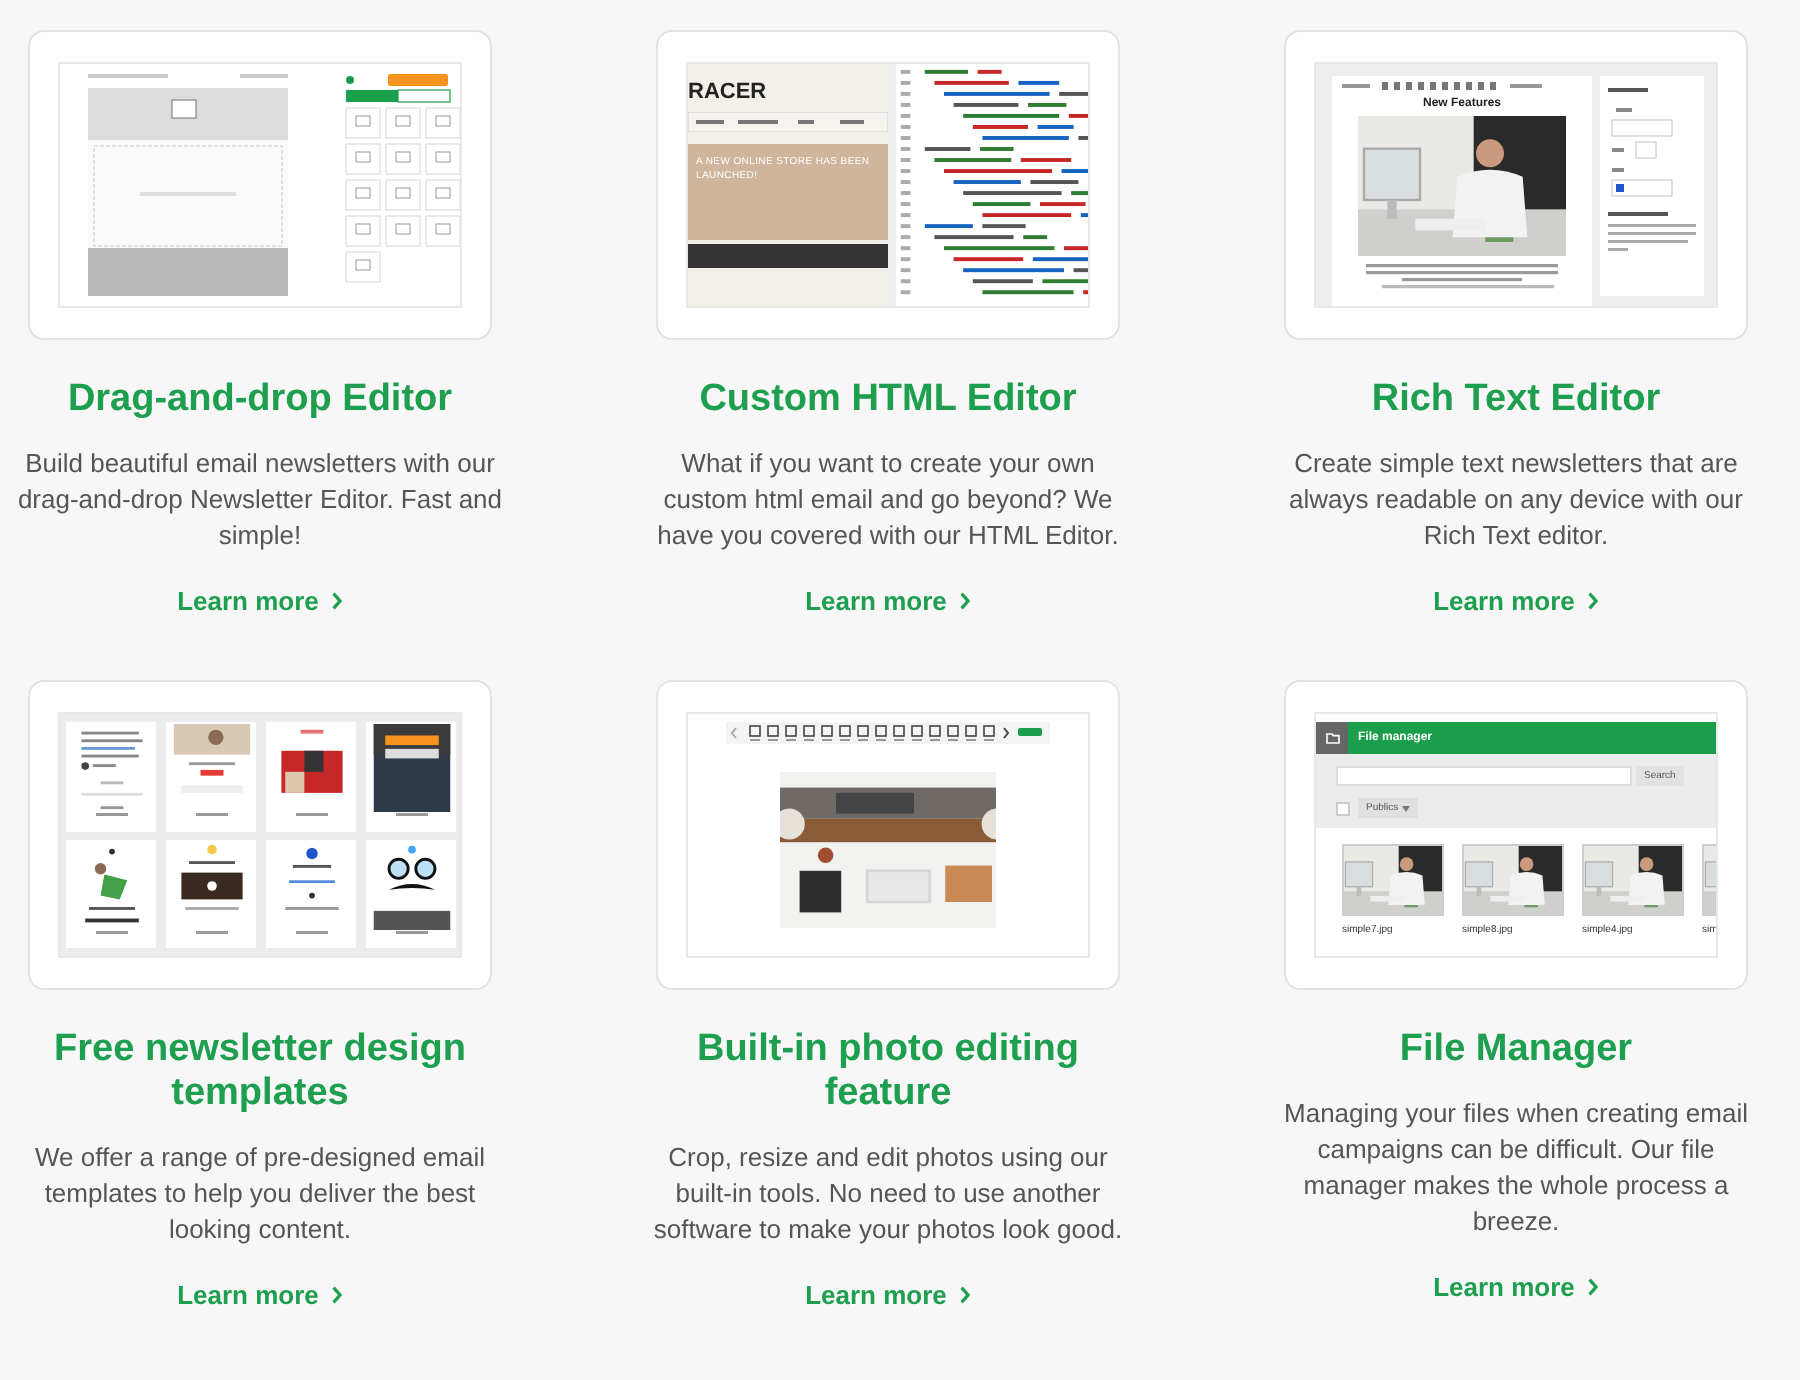  Describe the element at coordinates (887, 1072) in the screenshot. I see `feature-title: Built-in photo editing feature` at that location.